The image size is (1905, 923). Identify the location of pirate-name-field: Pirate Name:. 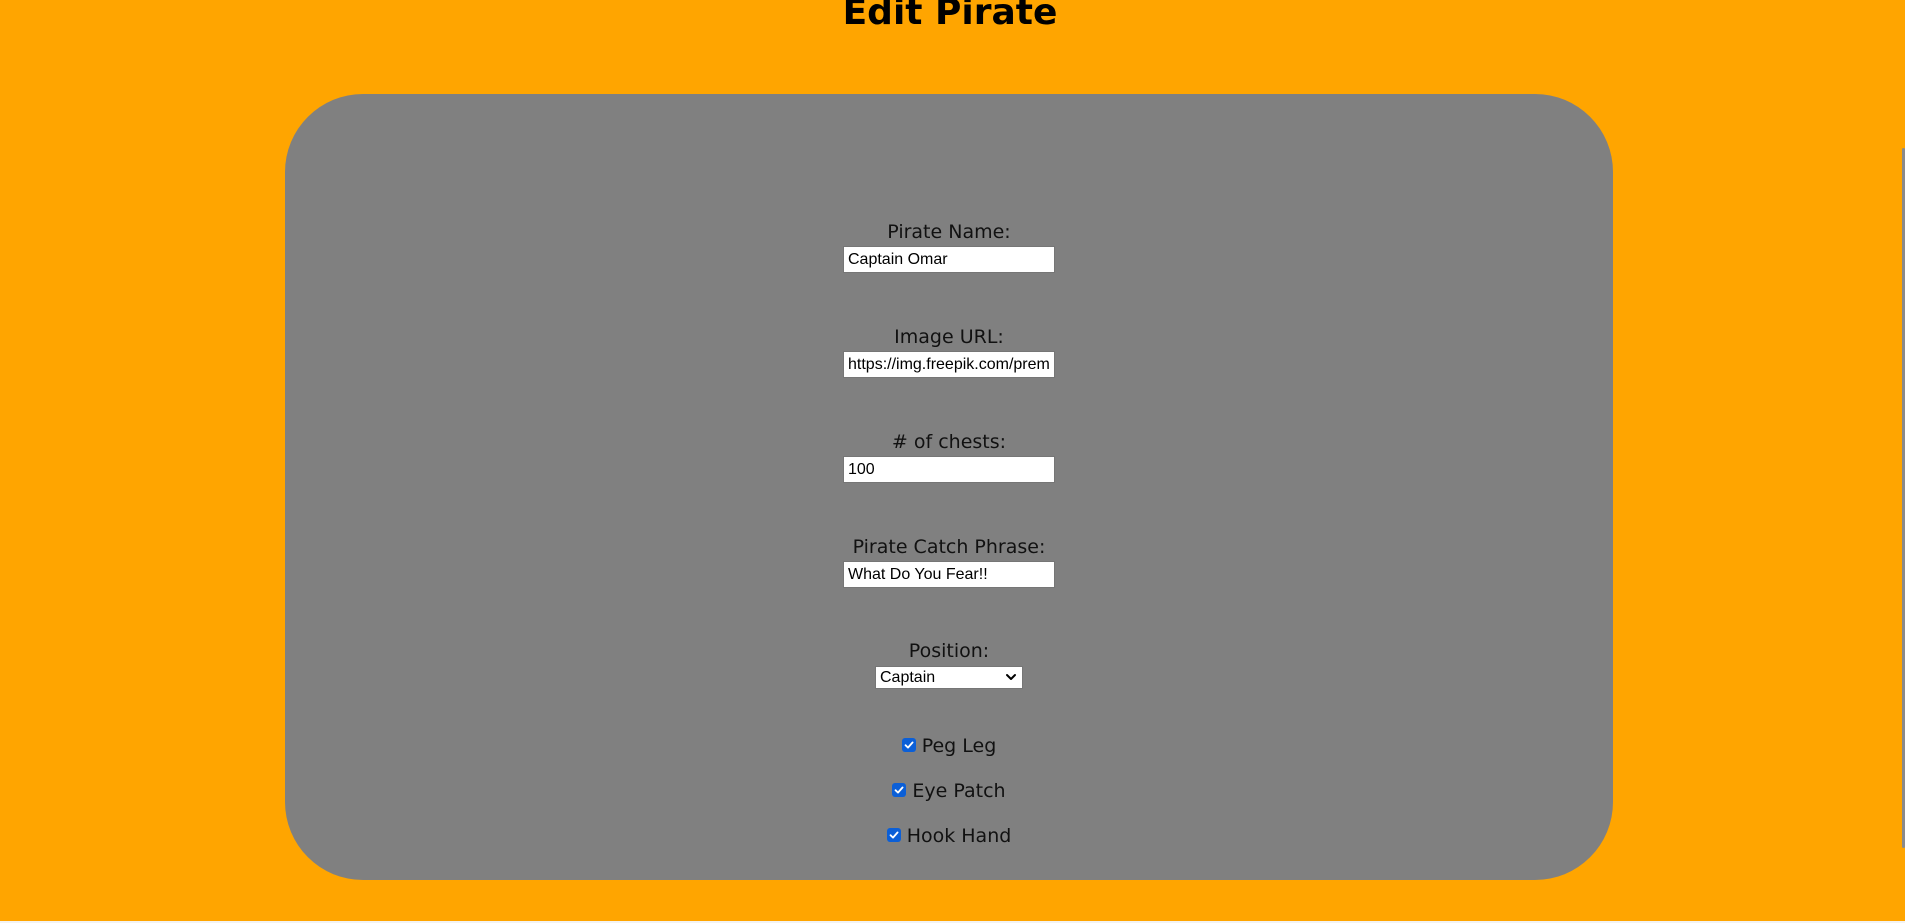
(949, 246).